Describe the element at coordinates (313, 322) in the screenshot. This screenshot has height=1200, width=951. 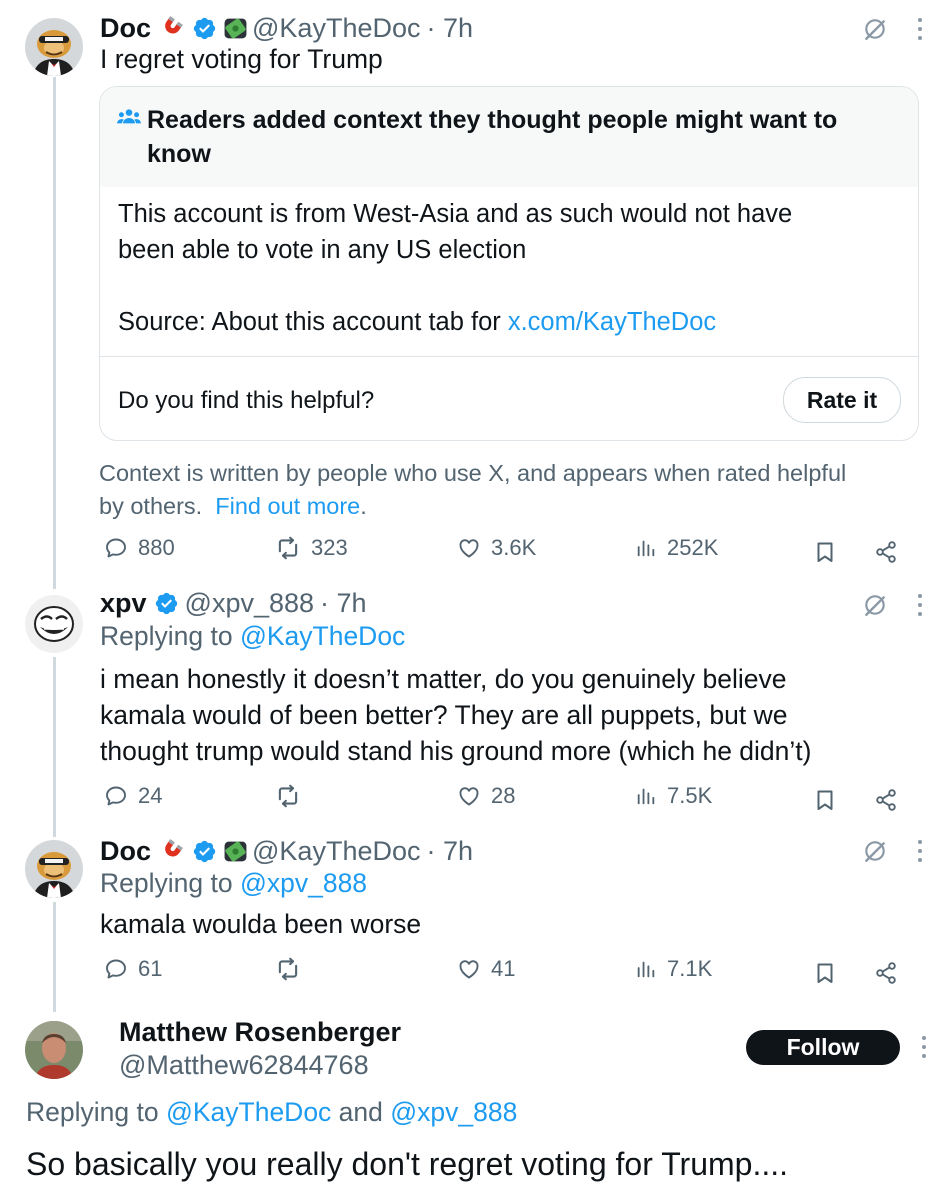
I see `note-source-prefix: Source: About this account tab for` at that location.